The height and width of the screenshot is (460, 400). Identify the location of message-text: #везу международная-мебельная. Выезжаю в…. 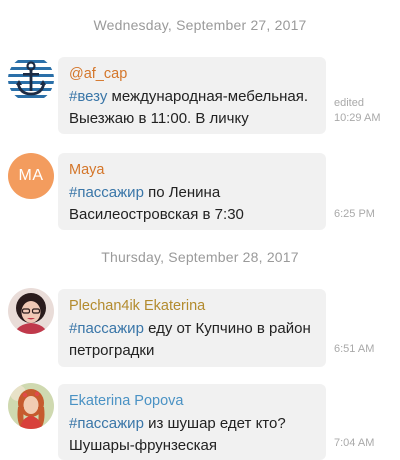
(192, 108).